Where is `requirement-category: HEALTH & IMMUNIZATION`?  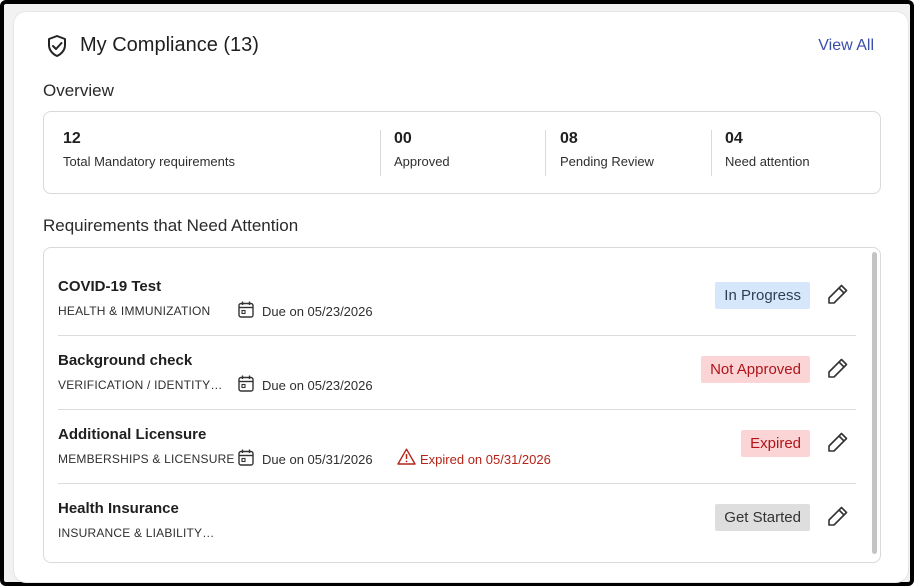
requirement-category: HEALTH & IMMUNIZATION is located at coordinates (134, 311).